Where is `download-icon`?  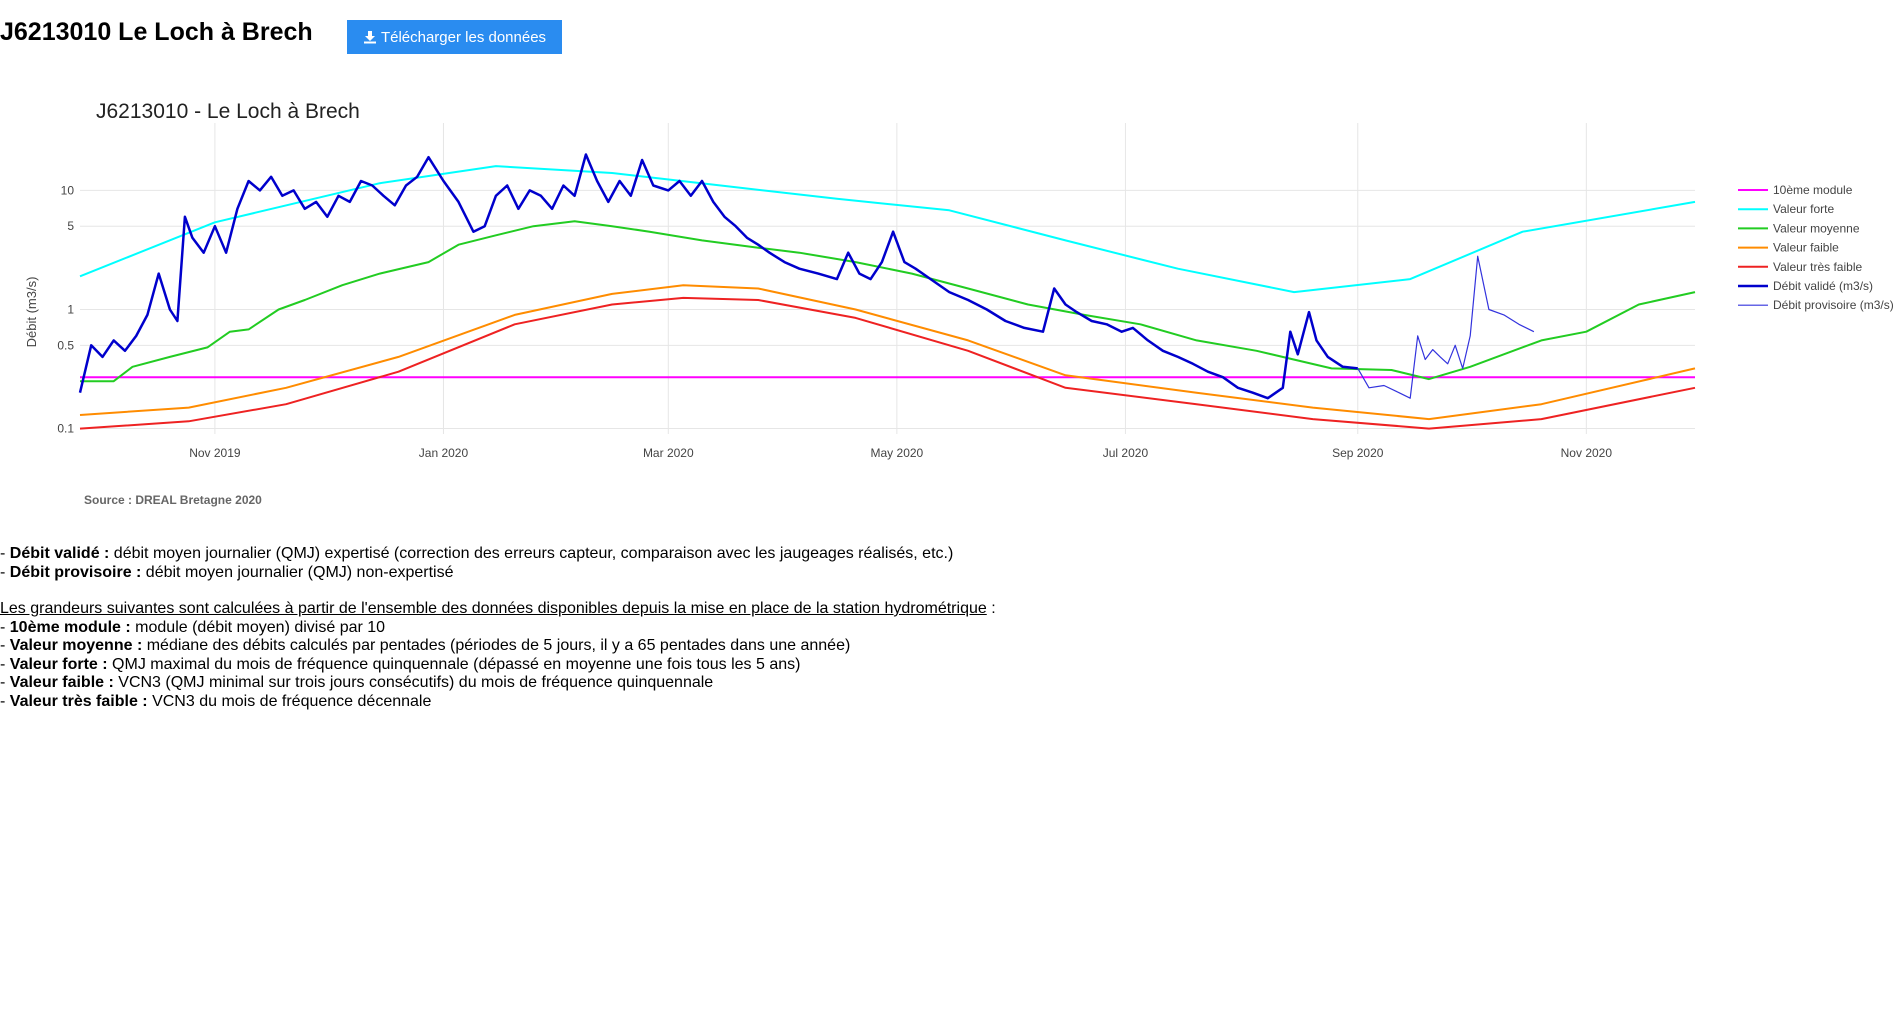 download-icon is located at coordinates (370, 37).